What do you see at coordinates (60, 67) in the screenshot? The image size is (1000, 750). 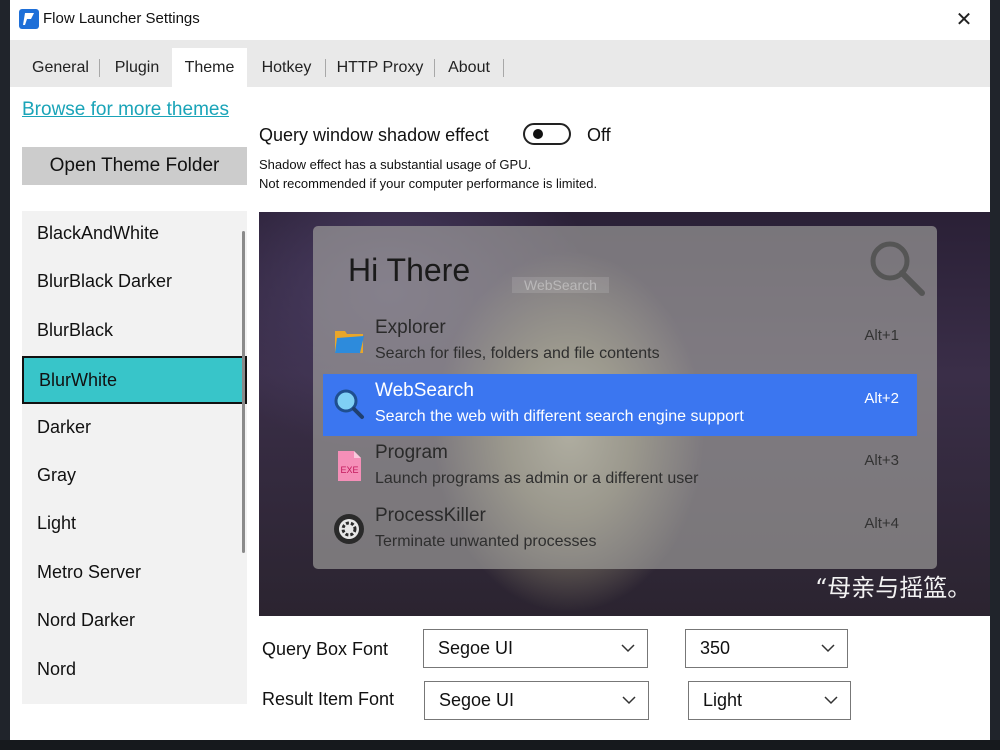 I see `tab-general: General` at bounding box center [60, 67].